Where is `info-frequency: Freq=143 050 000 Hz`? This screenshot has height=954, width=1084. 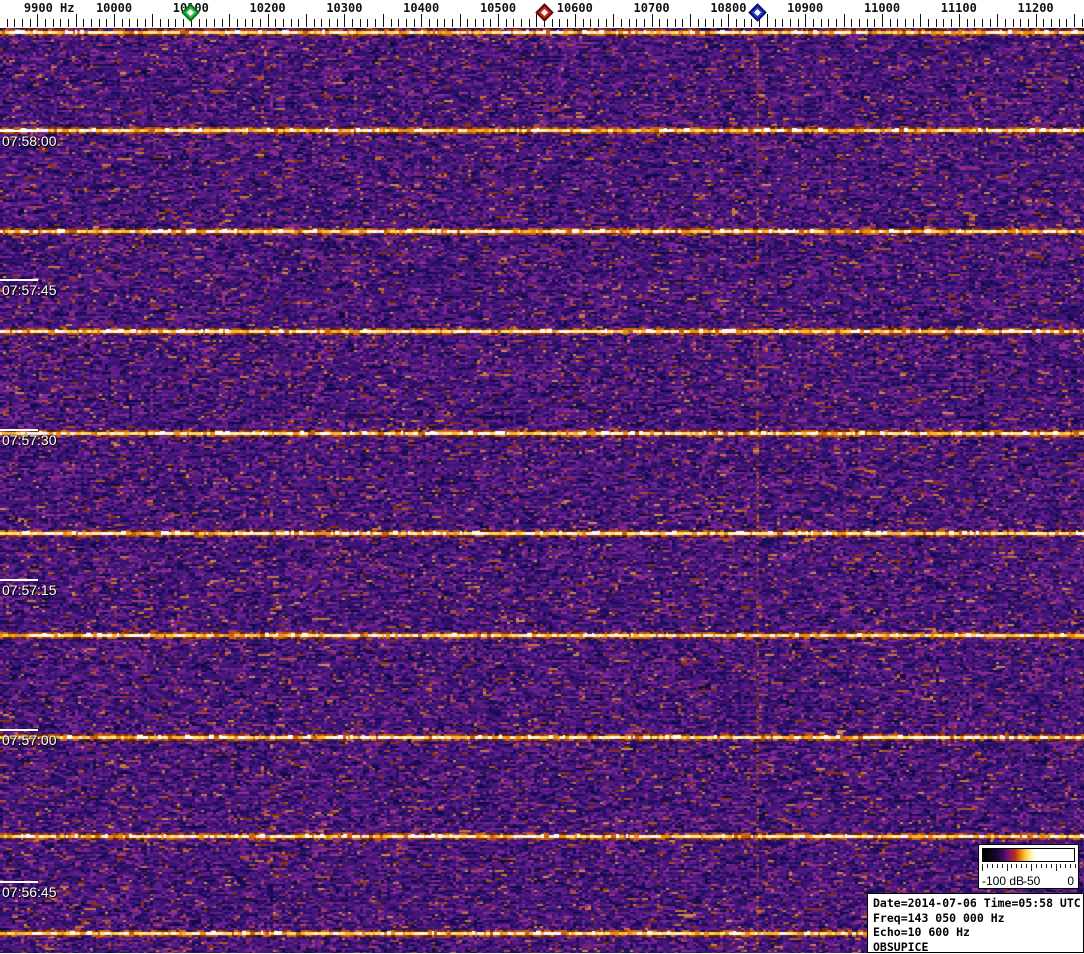 info-frequency: Freq=143 050 000 Hz is located at coordinates (978, 918).